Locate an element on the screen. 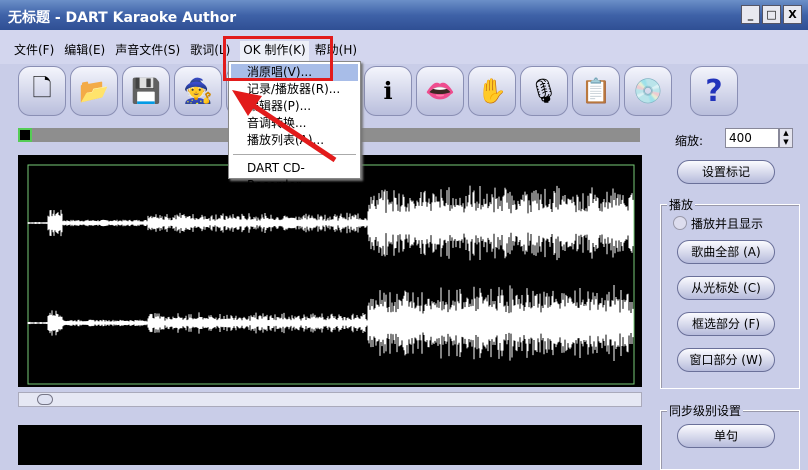 The height and width of the screenshot is (470, 808). annotation-arrow-icon is located at coordinates (284, 126).